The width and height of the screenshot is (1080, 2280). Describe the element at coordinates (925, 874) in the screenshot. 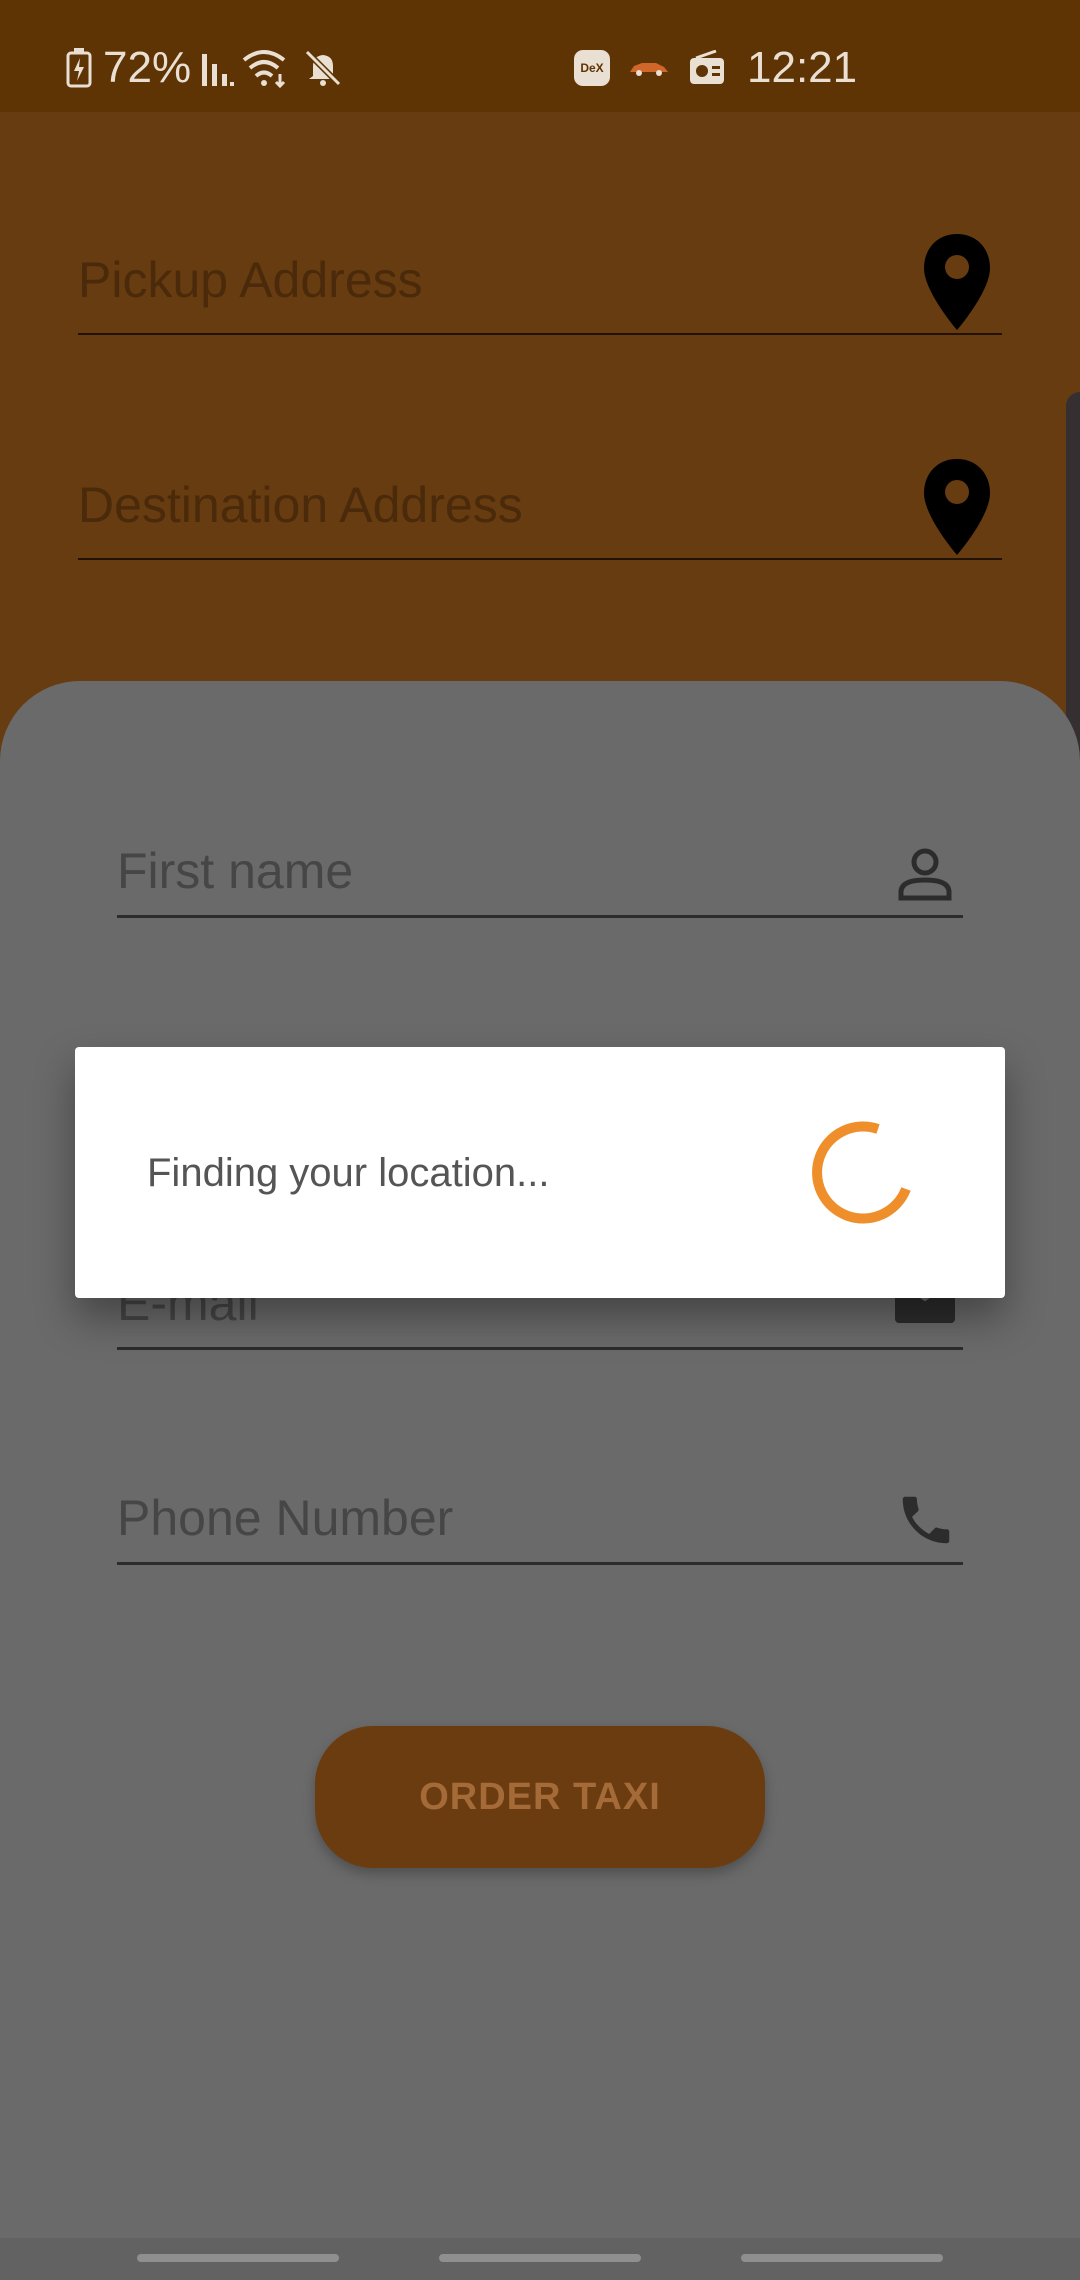

I see `person-icon` at that location.